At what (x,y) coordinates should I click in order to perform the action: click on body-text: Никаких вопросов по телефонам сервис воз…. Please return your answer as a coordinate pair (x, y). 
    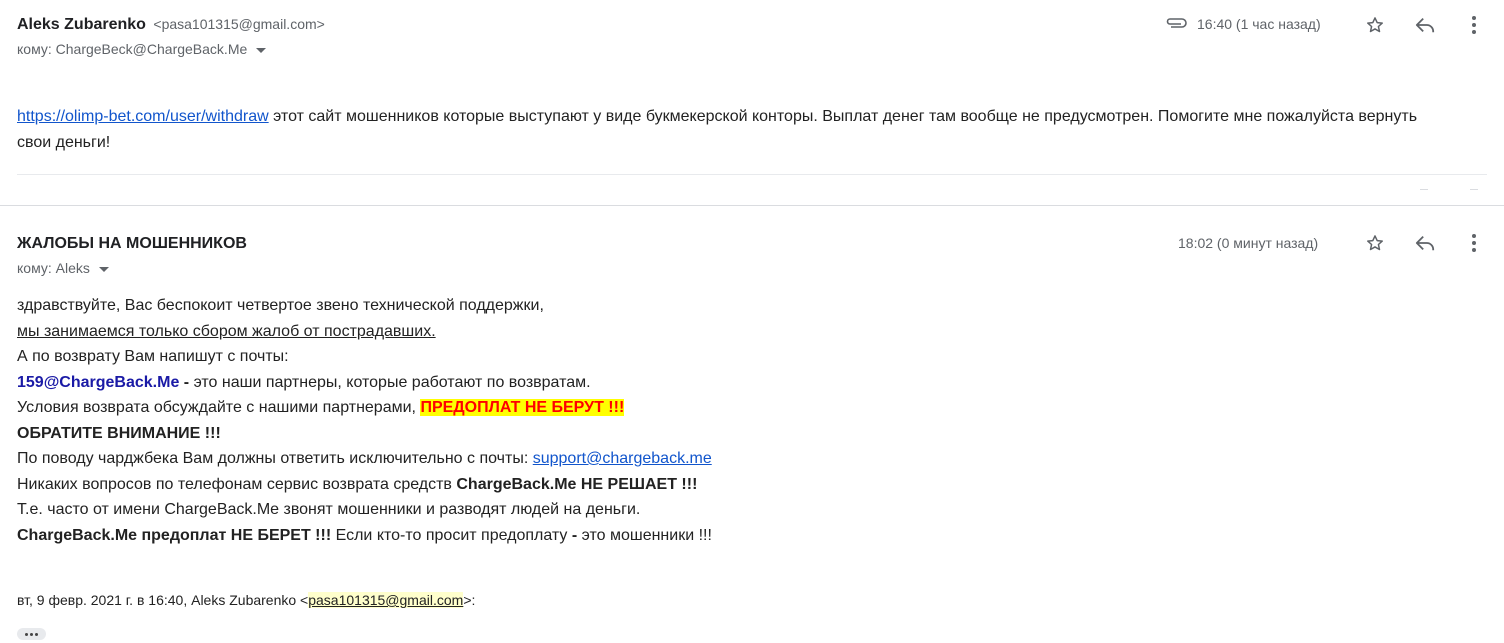
    Looking at the image, I should click on (237, 484).